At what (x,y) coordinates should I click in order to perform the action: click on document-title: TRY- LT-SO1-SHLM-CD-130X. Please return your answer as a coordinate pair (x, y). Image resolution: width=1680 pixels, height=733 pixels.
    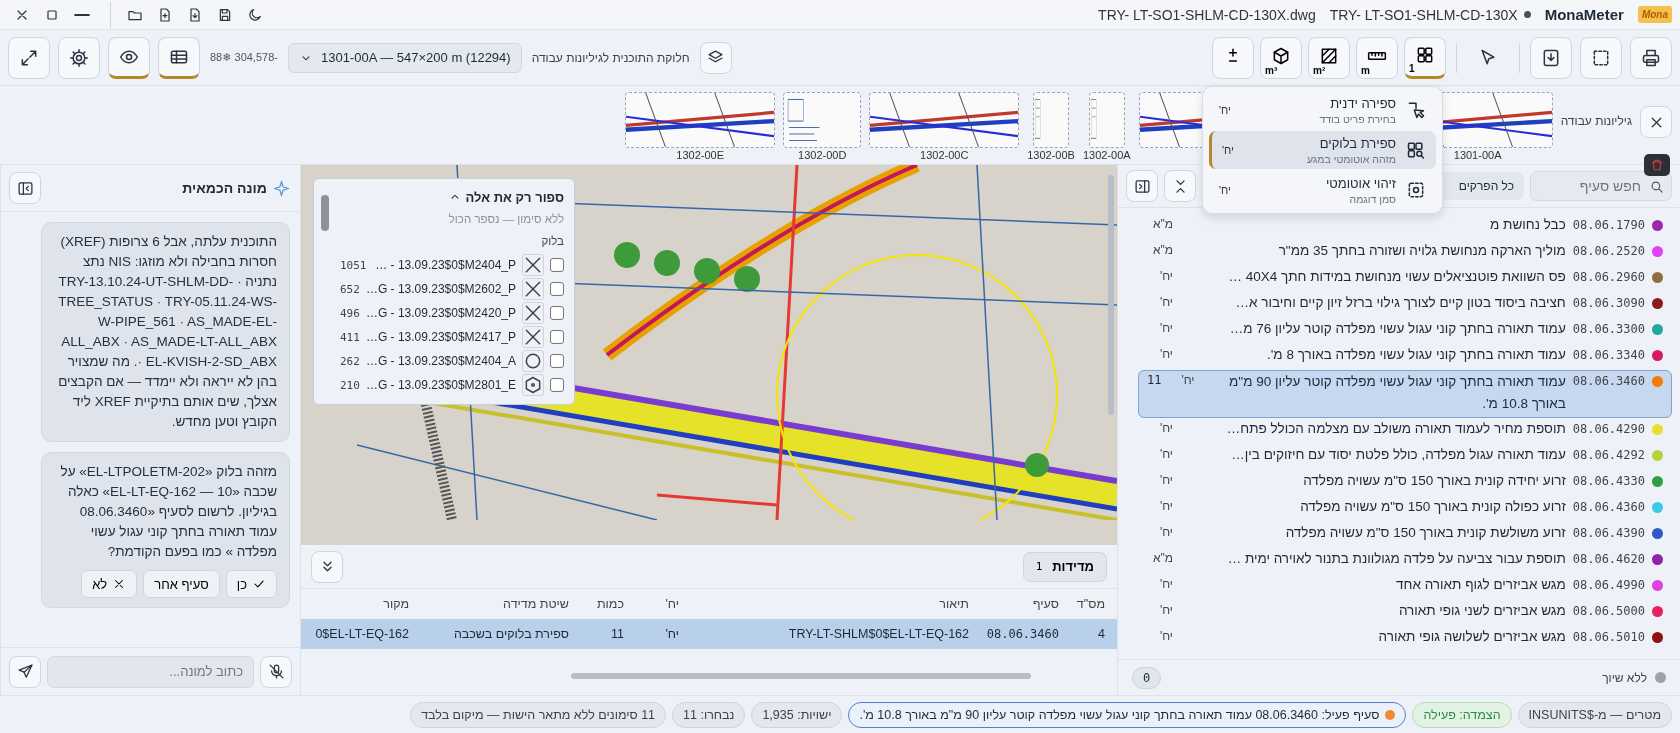
    Looking at the image, I should click on (1423, 14).